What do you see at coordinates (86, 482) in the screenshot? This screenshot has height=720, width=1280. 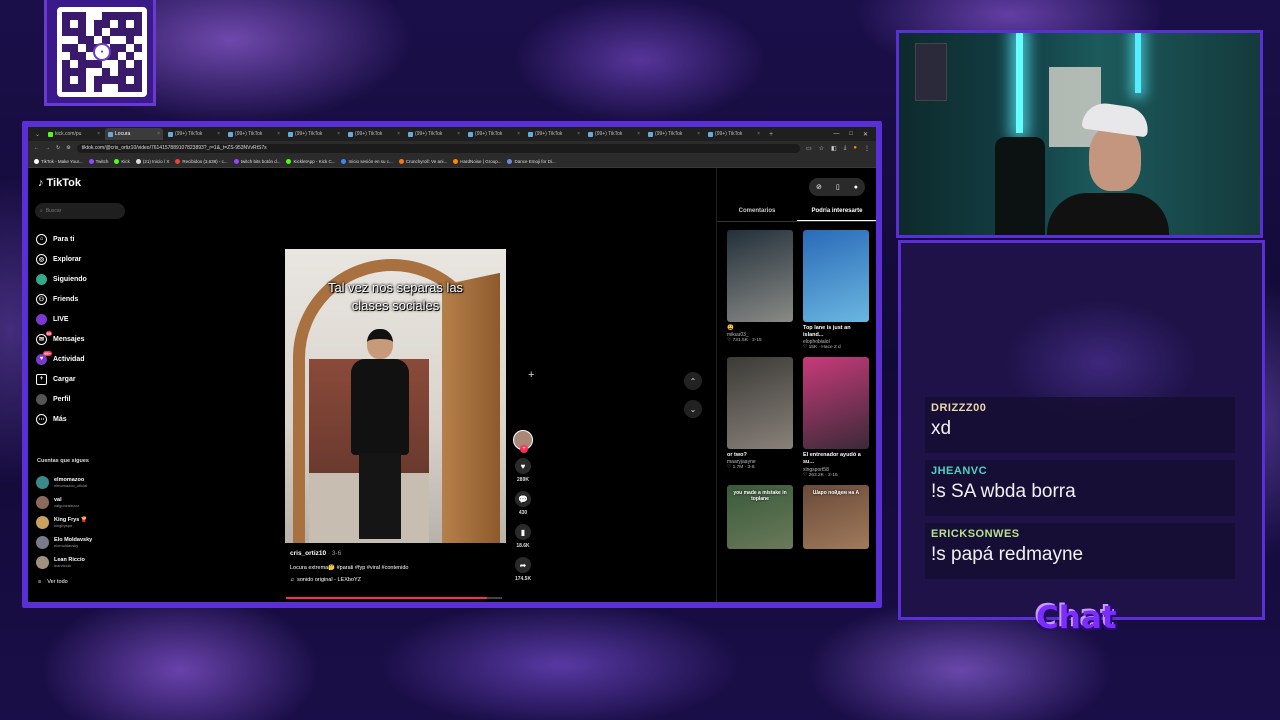 I see `following-item: elmomazoo elmomazoo_oficial` at bounding box center [86, 482].